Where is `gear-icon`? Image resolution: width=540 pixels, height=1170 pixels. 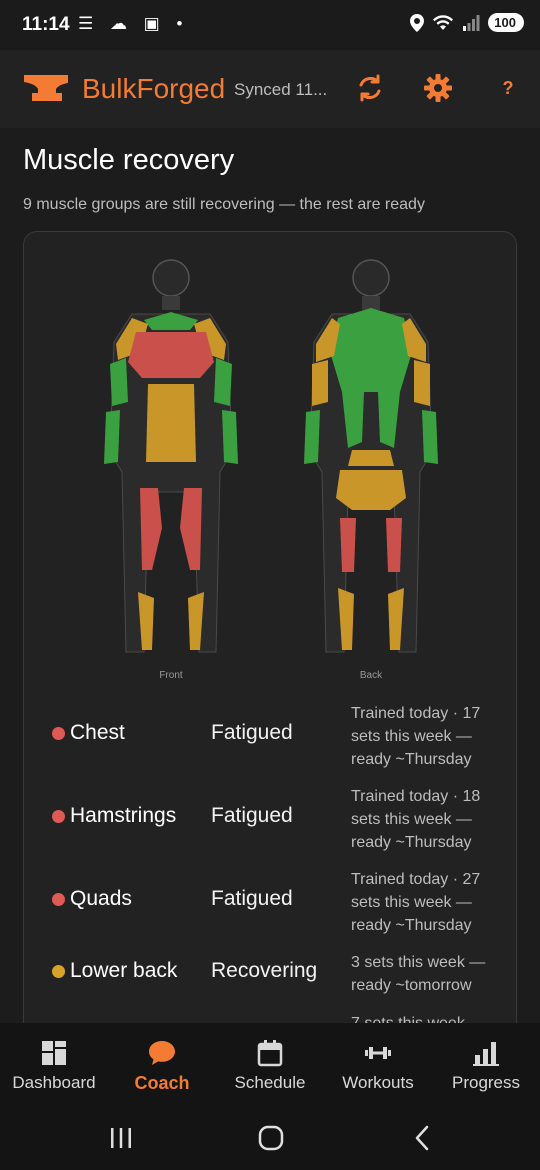 gear-icon is located at coordinates (438, 88).